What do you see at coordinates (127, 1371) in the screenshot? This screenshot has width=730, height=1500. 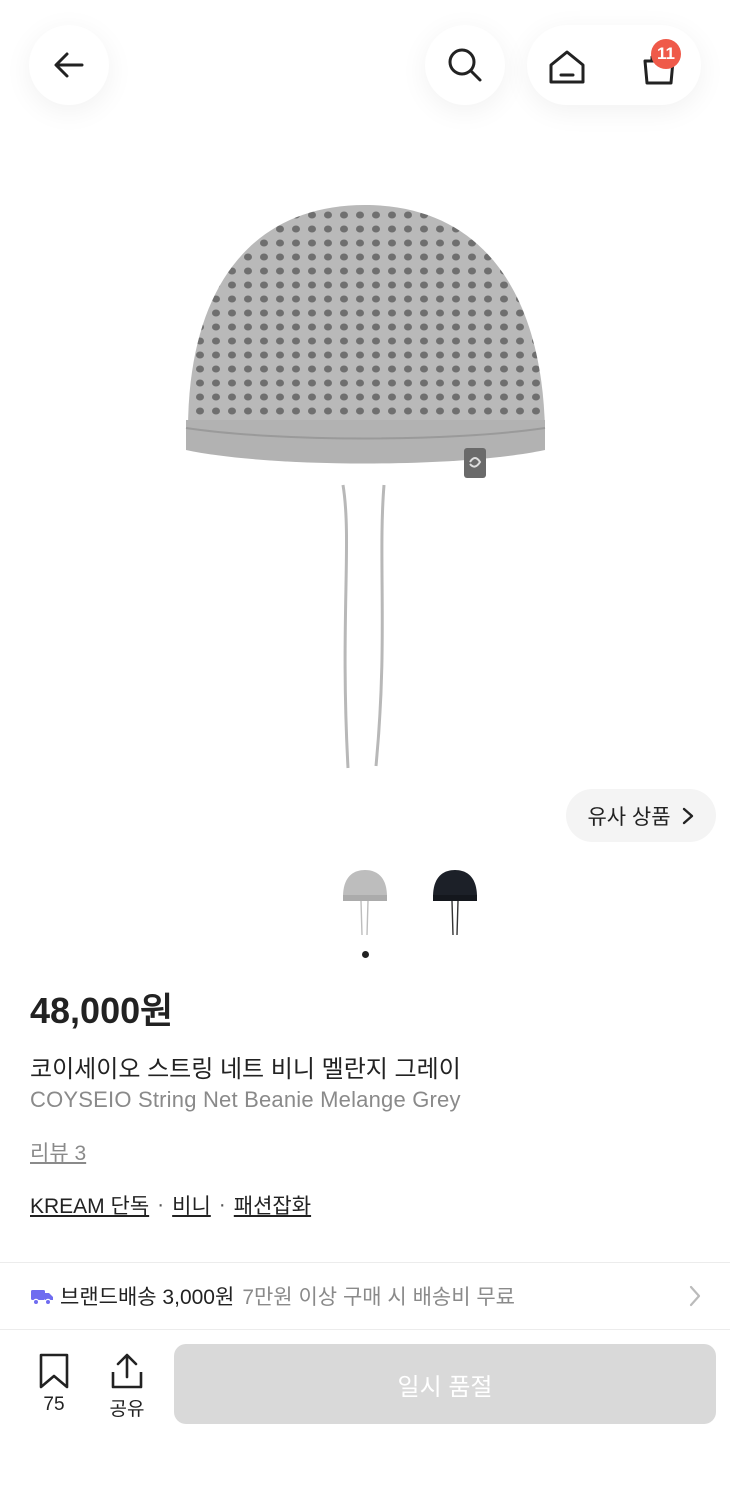 I see `share-icon` at bounding box center [127, 1371].